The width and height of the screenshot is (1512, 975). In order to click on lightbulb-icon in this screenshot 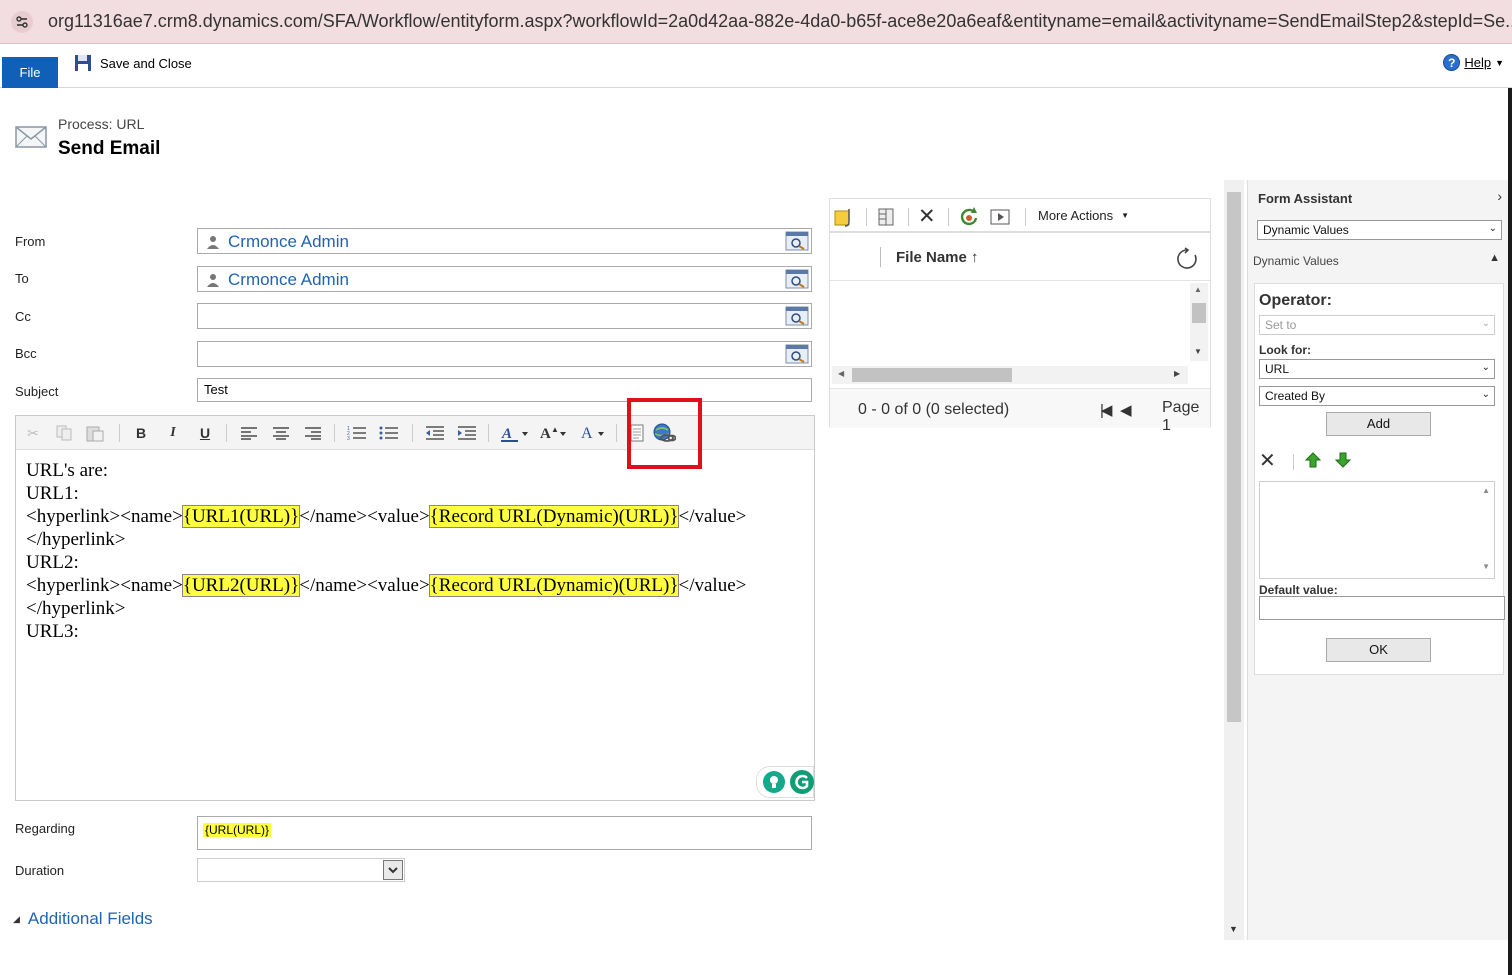, I will do `click(774, 782)`.